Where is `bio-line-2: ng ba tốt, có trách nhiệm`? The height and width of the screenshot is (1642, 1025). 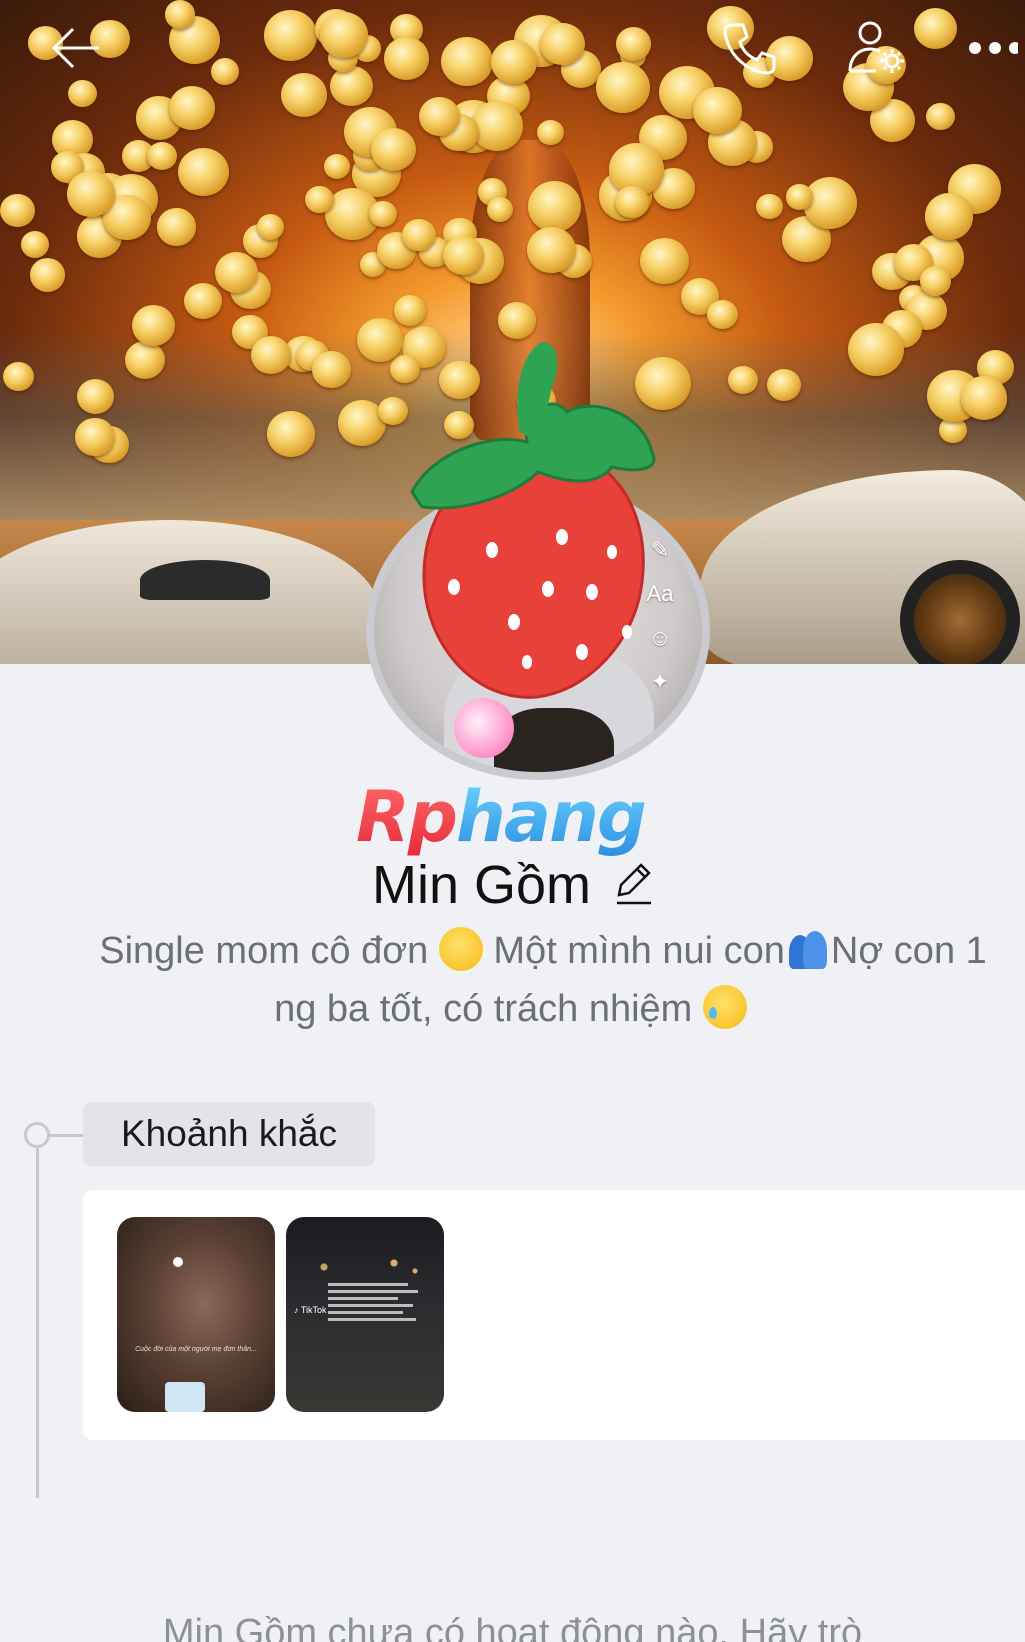 bio-line-2: ng ba tốt, có trách nhiệm is located at coordinates (511, 1009).